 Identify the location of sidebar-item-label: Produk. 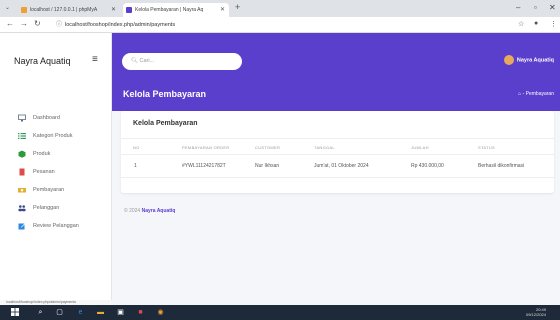
(42, 154).